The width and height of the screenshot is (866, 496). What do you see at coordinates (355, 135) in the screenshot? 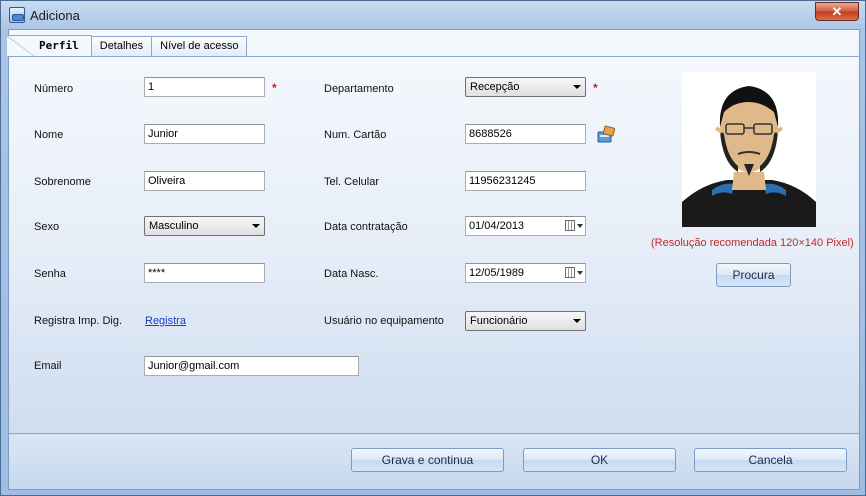
I see `cartao-label: Num. Cartão` at bounding box center [355, 135].